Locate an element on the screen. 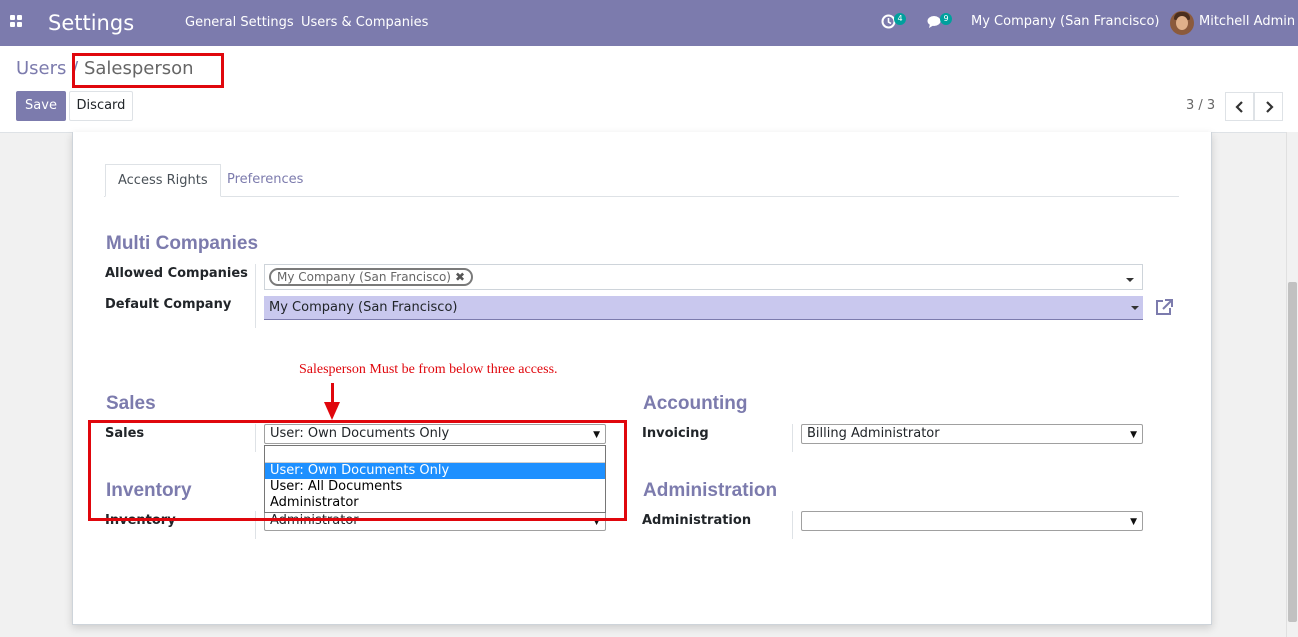 This screenshot has height=637, width=1298. highlight-box-title is located at coordinates (148, 70).